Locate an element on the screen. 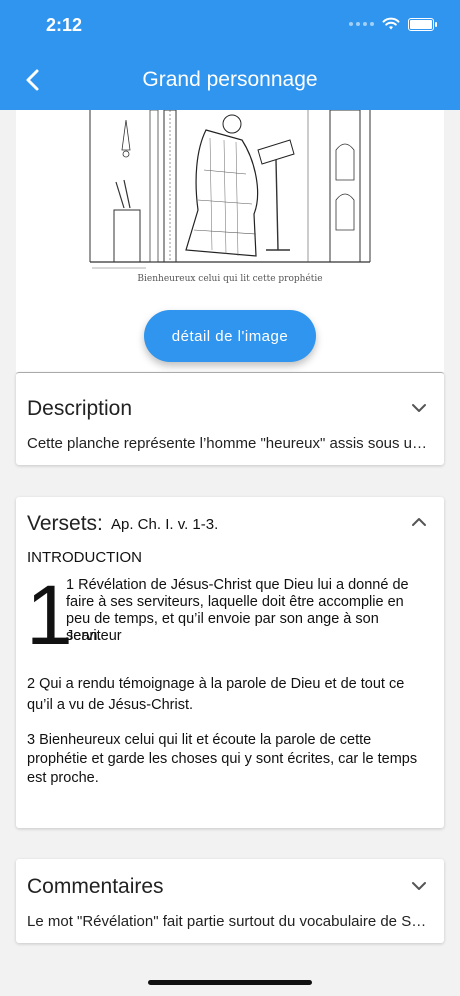  status-bar: 2:12 is located at coordinates (230, 26).